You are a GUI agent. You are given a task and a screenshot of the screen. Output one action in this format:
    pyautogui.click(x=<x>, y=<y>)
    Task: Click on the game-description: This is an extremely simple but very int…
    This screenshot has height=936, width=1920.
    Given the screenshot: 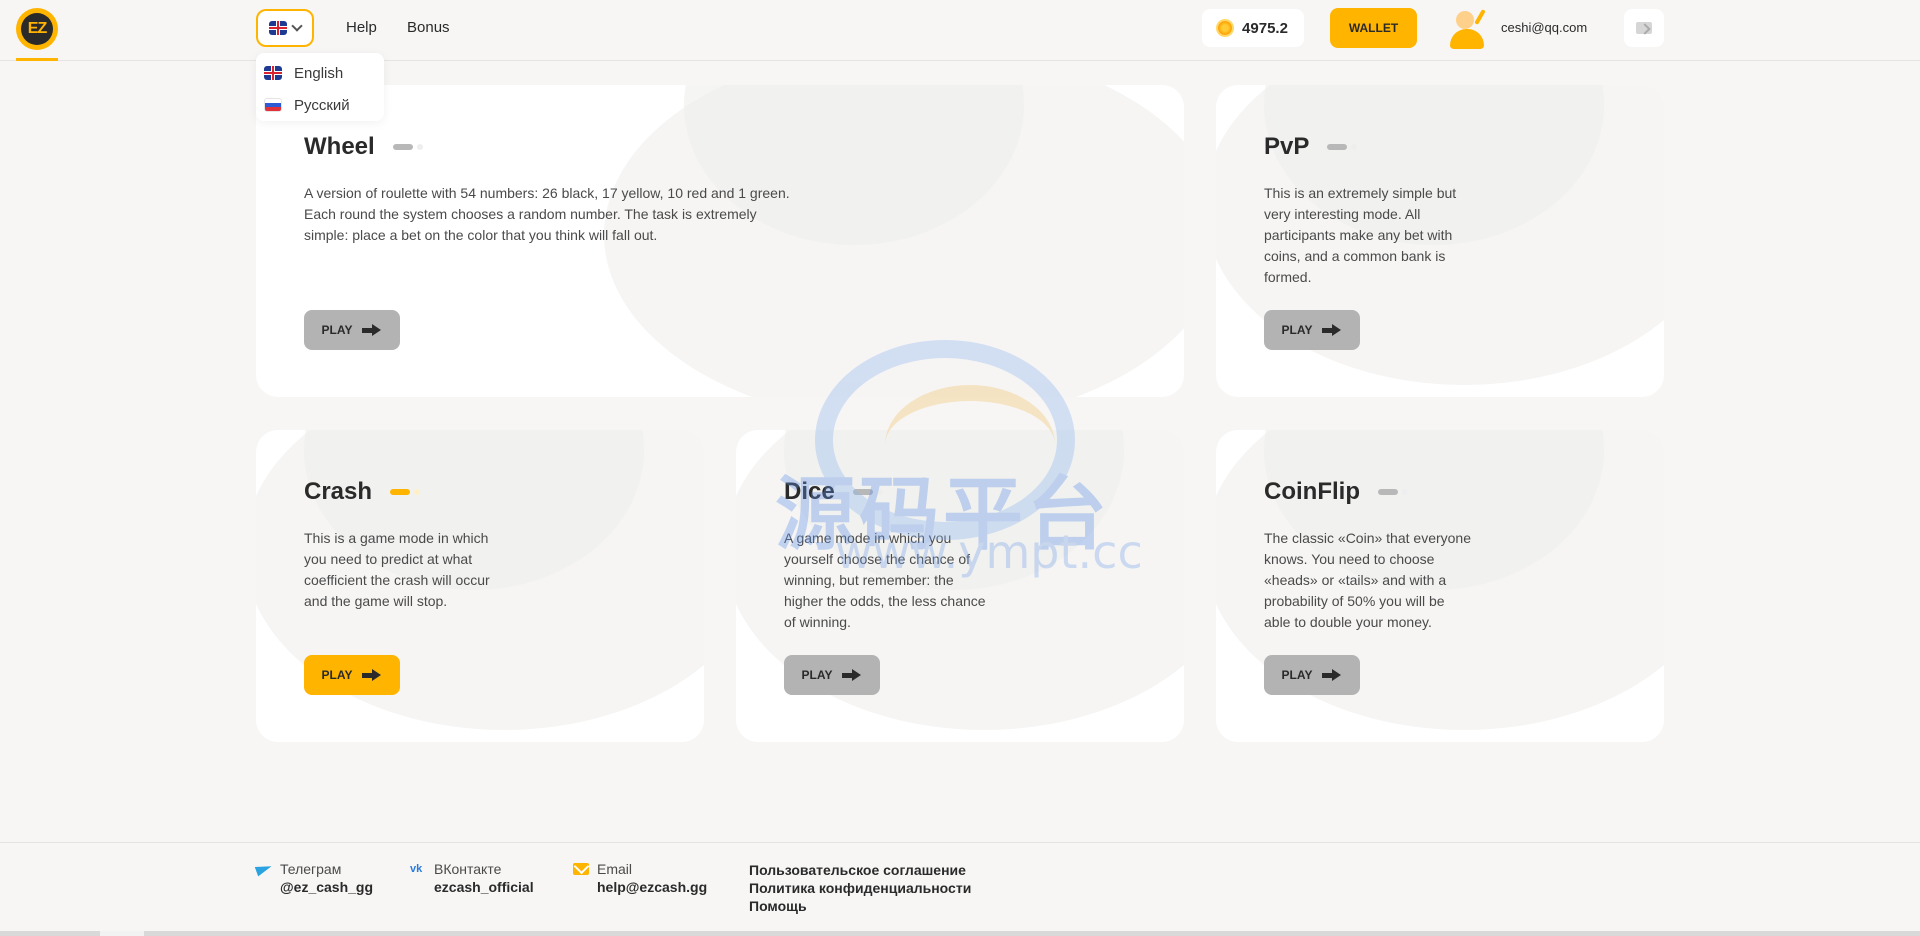 What is the action you would take?
    pyautogui.click(x=1360, y=235)
    